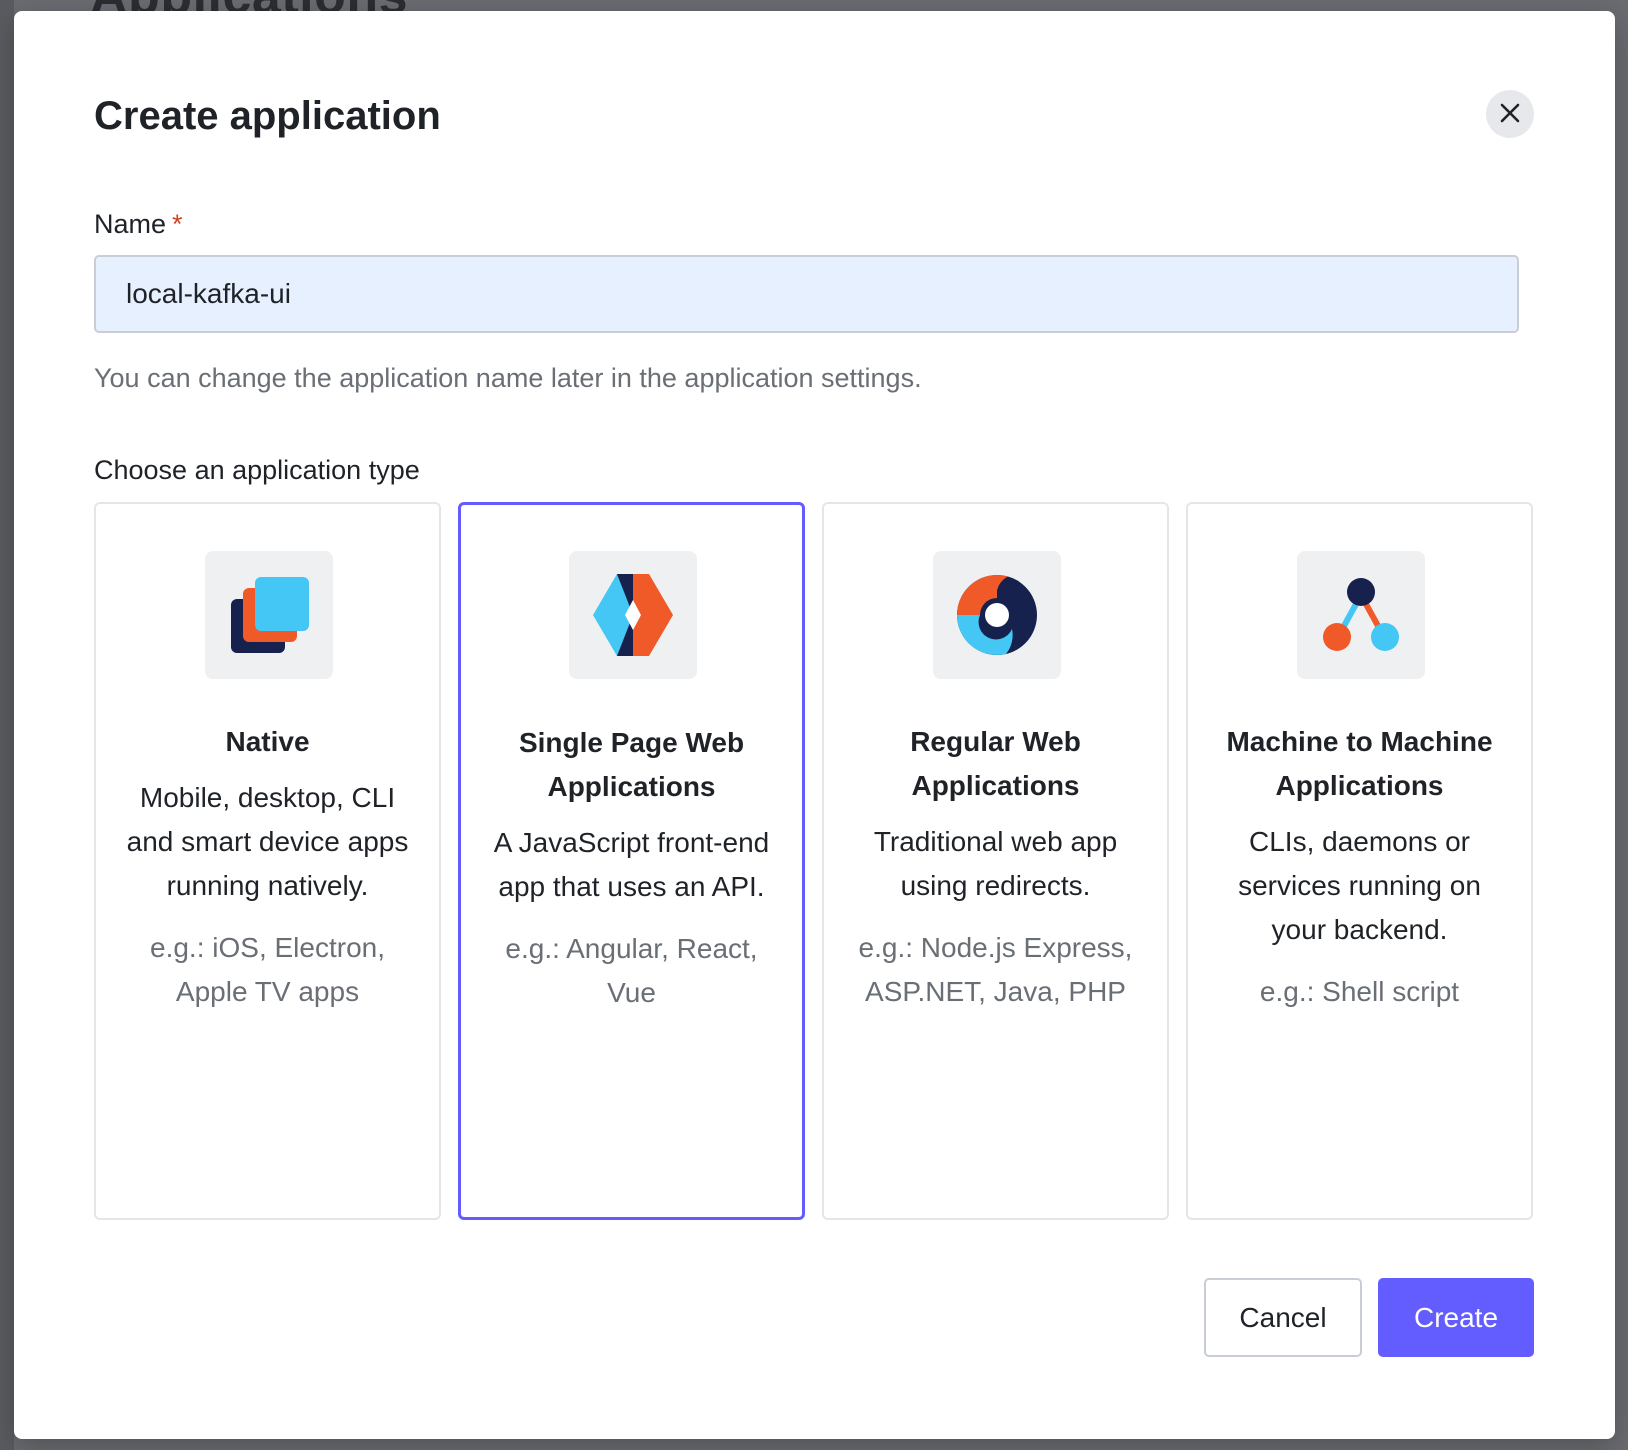  Describe the element at coordinates (267, 116) in the screenshot. I see `dialog-title: Create application` at that location.